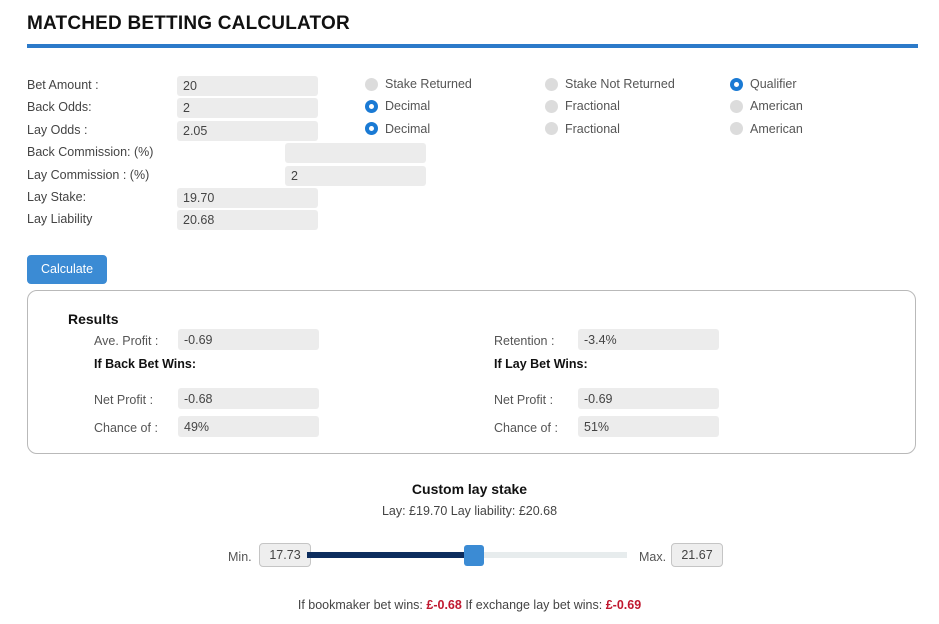 The image size is (939, 624). I want to click on slider-max-label: Max., so click(653, 557).